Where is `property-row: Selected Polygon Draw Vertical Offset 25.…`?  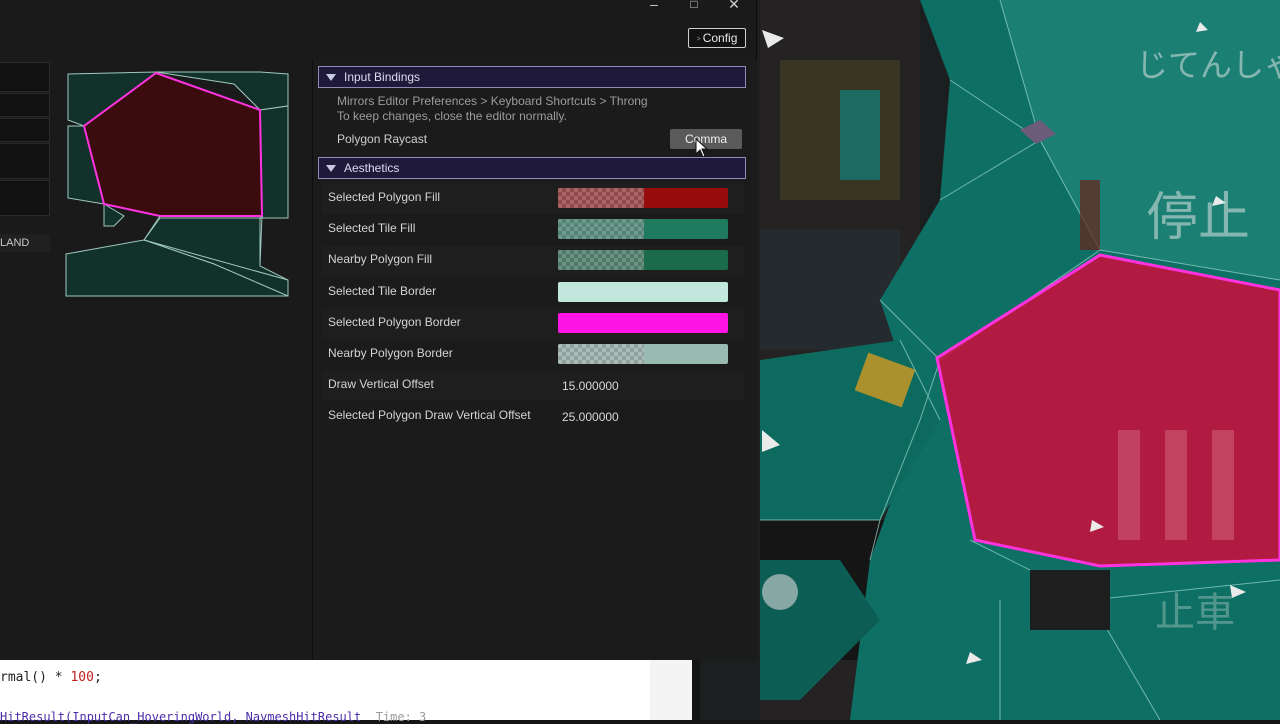 property-row: Selected Polygon Draw Vertical Offset 25.… is located at coordinates (533, 417).